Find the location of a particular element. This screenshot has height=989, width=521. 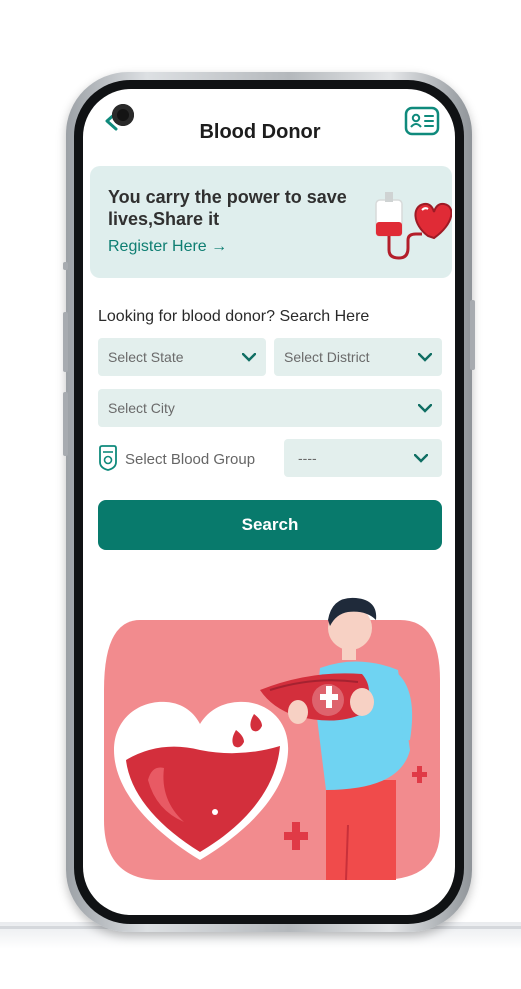

blood-bag-heart-icon is located at coordinates (413, 226).